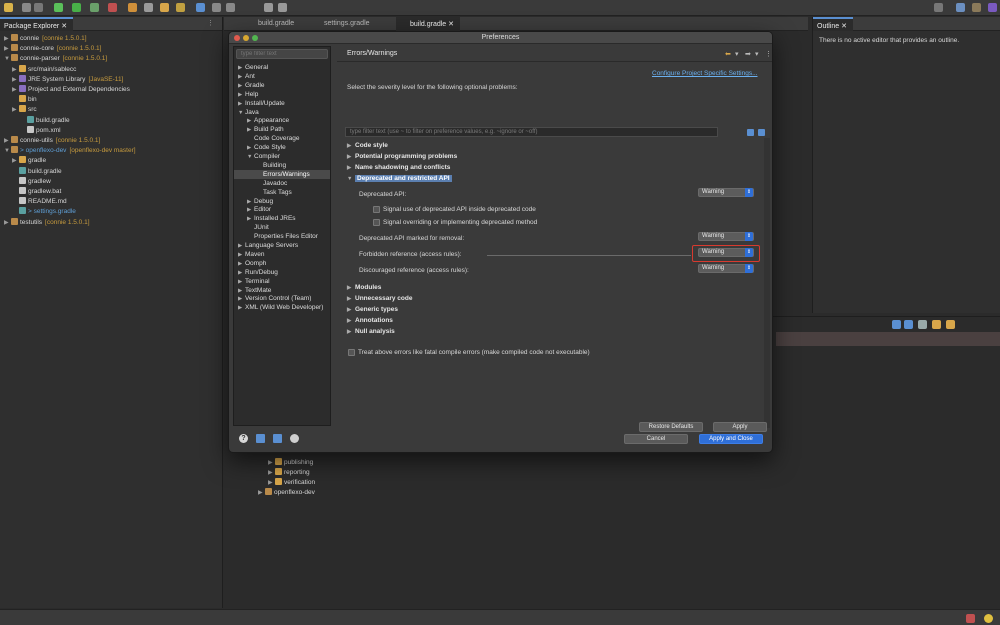 Image resolution: width=1000 pixels, height=625 pixels. I want to click on page-scrollbar, so click(767, 283).